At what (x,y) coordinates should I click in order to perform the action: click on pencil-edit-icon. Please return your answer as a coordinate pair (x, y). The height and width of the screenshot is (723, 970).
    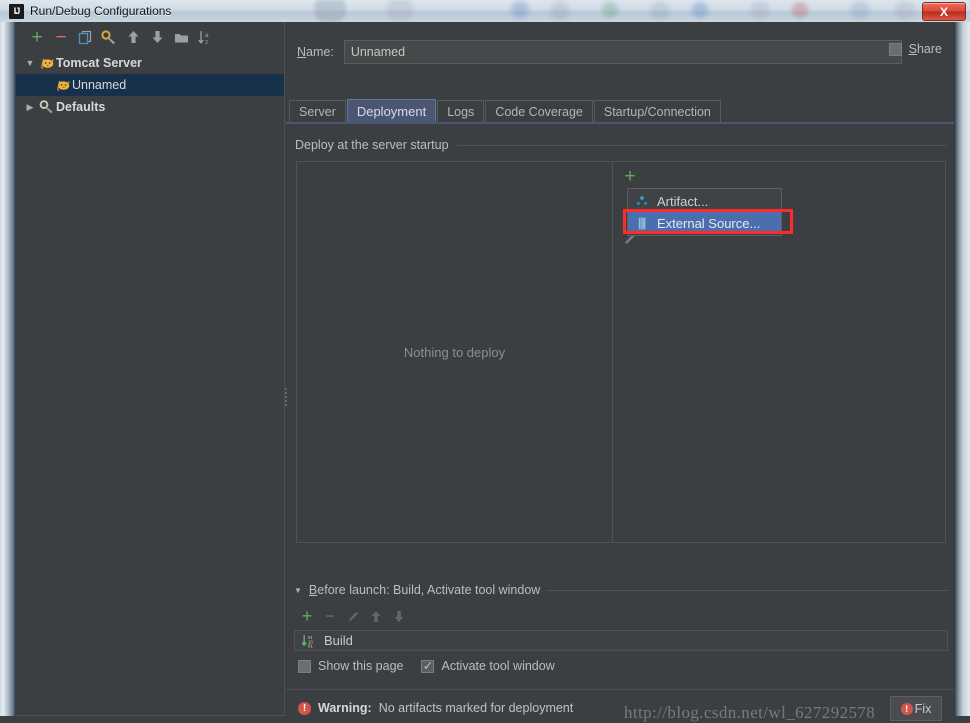
    Looking at the image, I should click on (353, 616).